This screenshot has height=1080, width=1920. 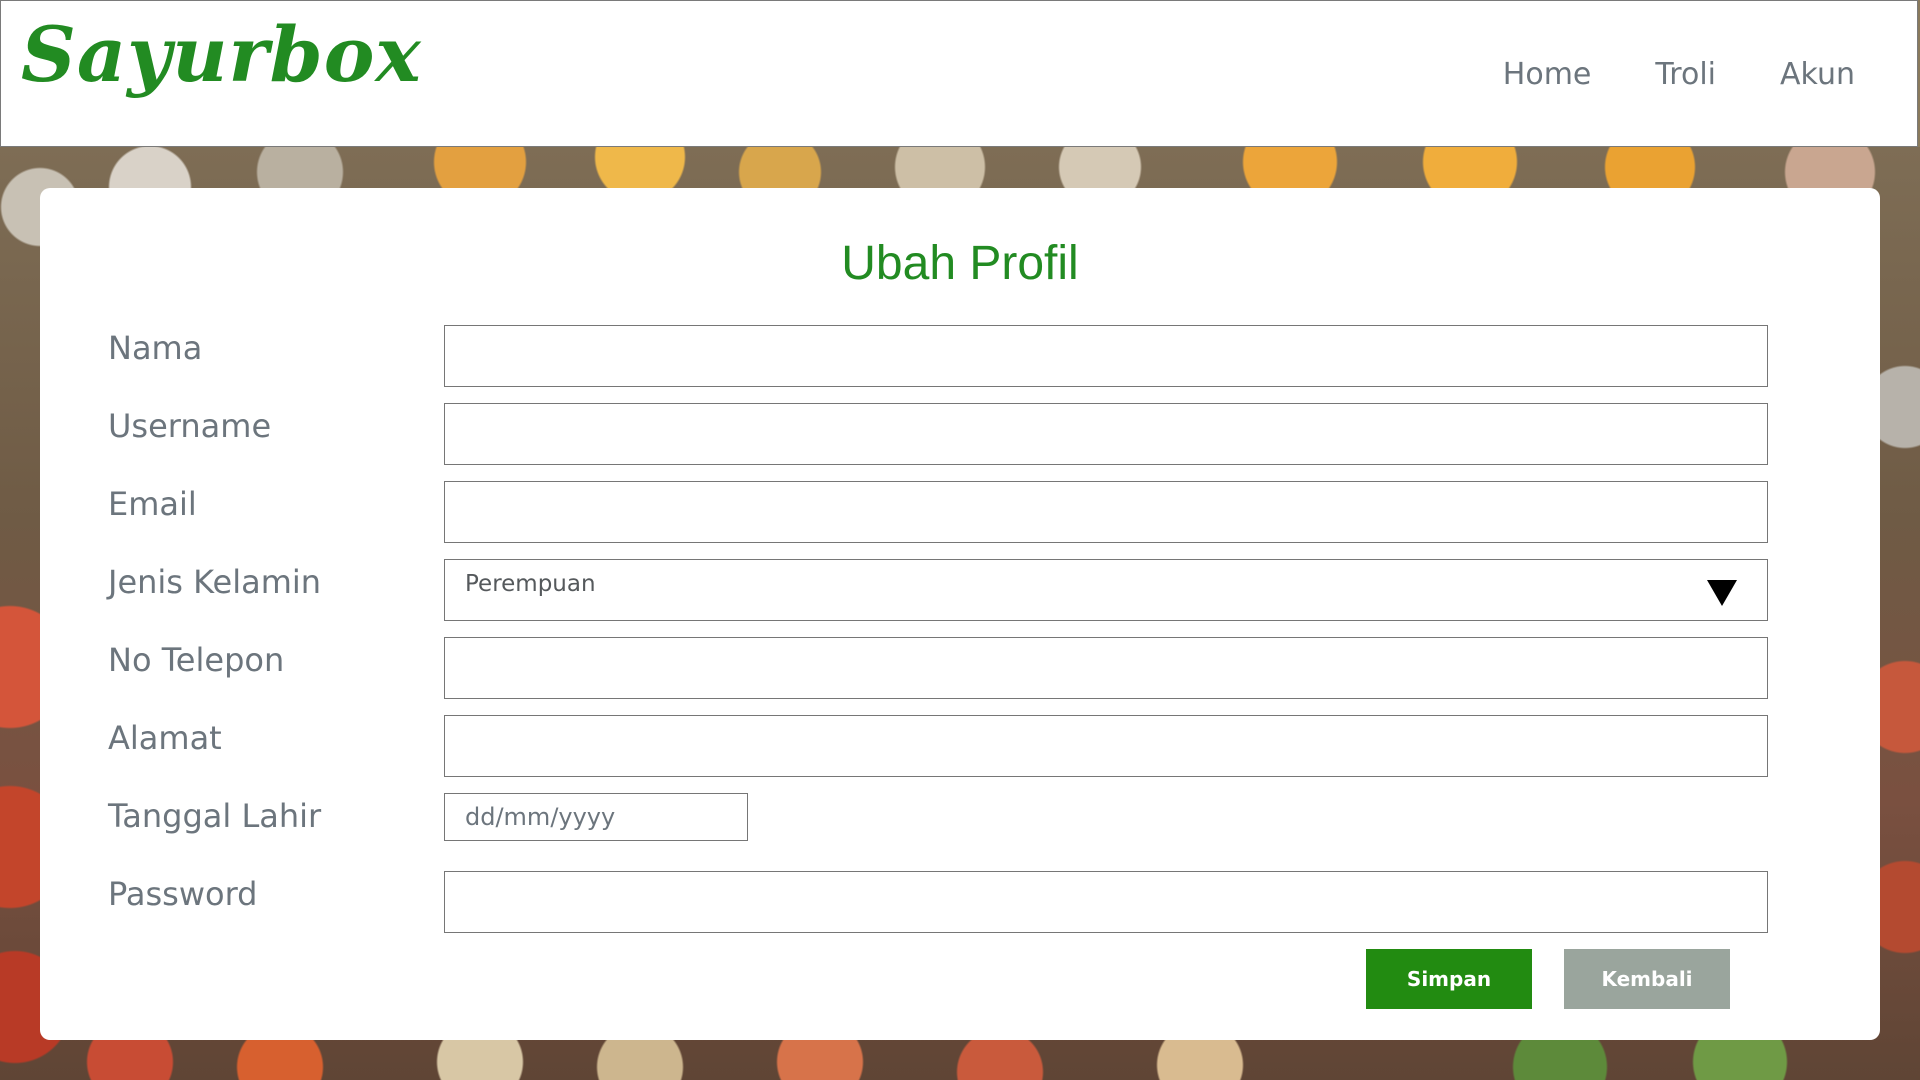 What do you see at coordinates (183, 894) in the screenshot?
I see `password-label: Password` at bounding box center [183, 894].